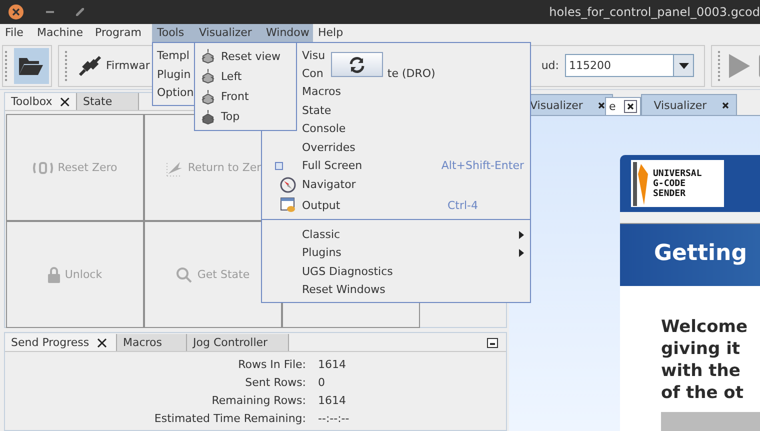 Image resolution: width=760 pixels, height=431 pixels. What do you see at coordinates (227, 33) in the screenshot?
I see `menu-bar-item: Visualizer` at bounding box center [227, 33].